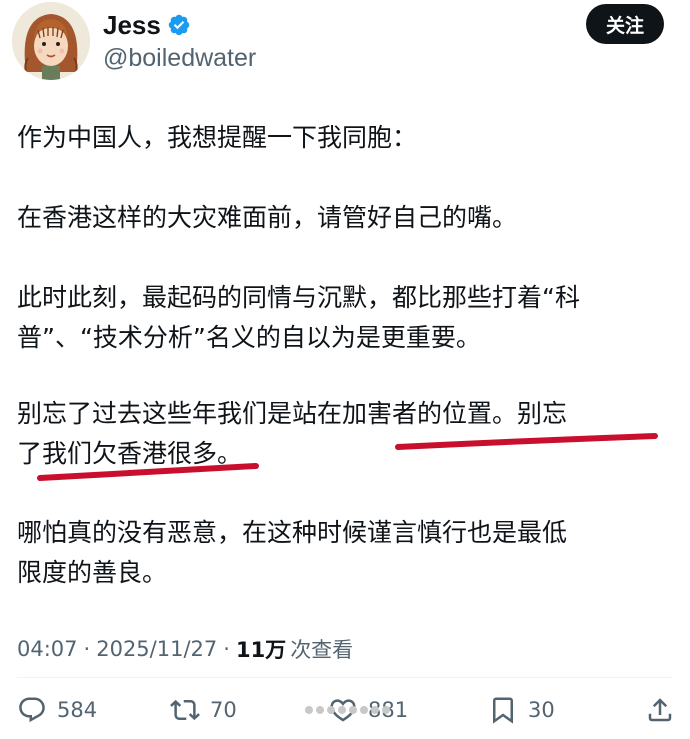  Describe the element at coordinates (92, 572) in the screenshot. I see `post-line: 限度的善良。` at that location.